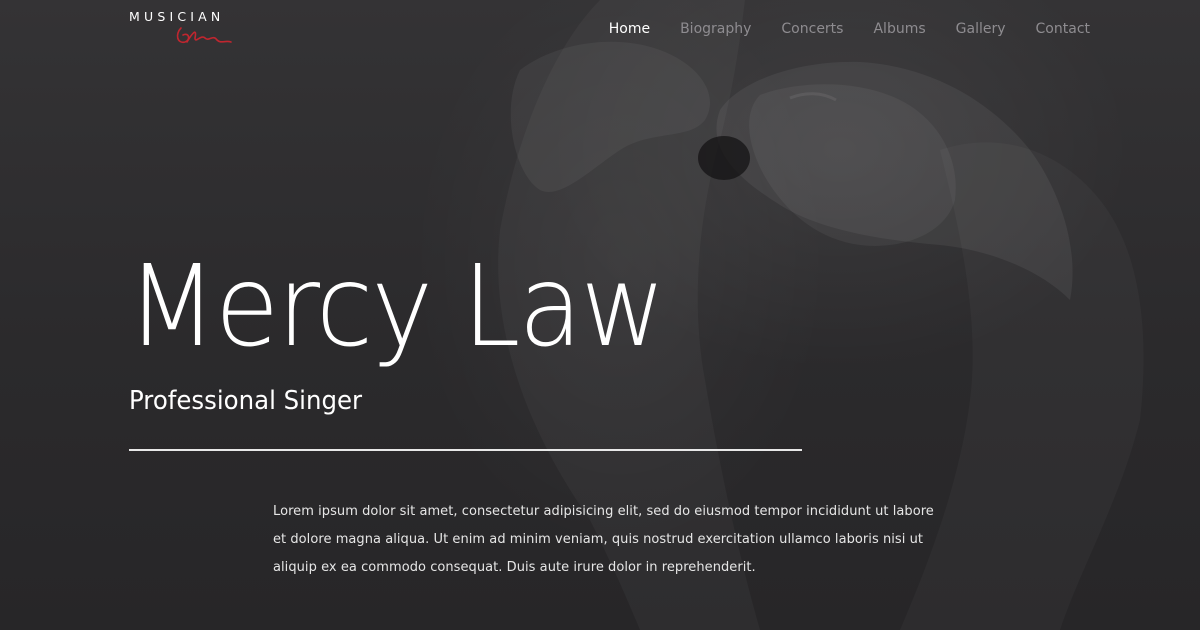  What do you see at coordinates (396, 307) in the screenshot?
I see `hero-title: Mercy Law` at bounding box center [396, 307].